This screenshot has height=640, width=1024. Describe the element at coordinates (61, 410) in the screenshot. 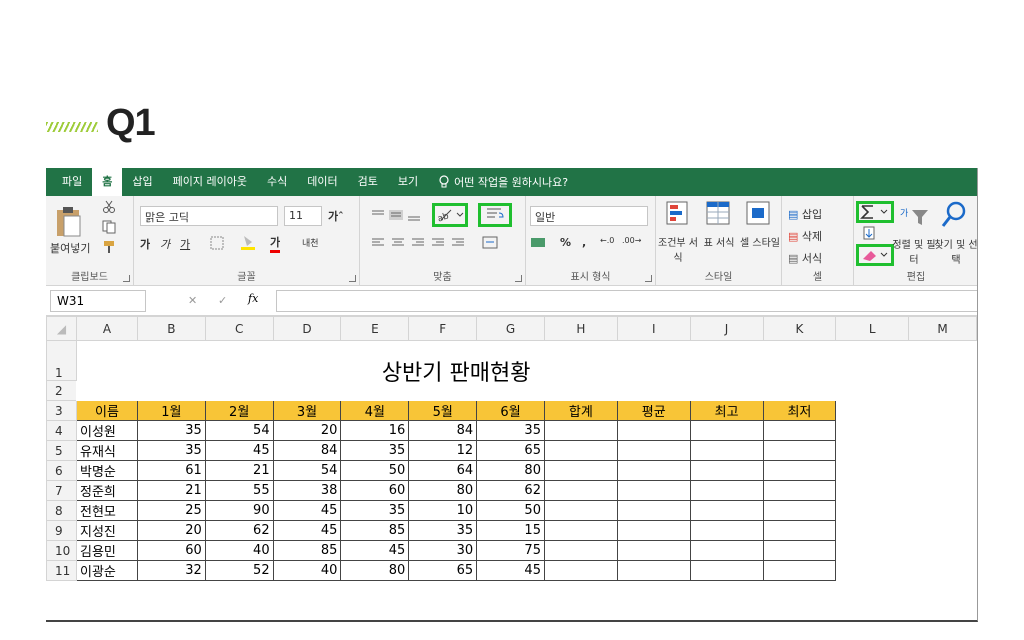

I see `row-header: 3` at that location.